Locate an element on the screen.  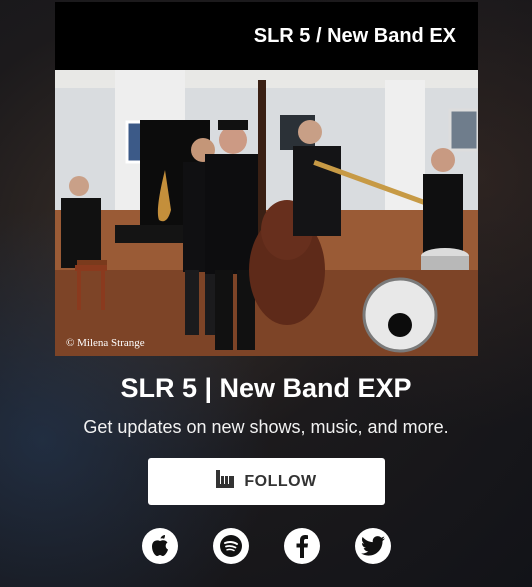
facebook-icon is located at coordinates (302, 546).